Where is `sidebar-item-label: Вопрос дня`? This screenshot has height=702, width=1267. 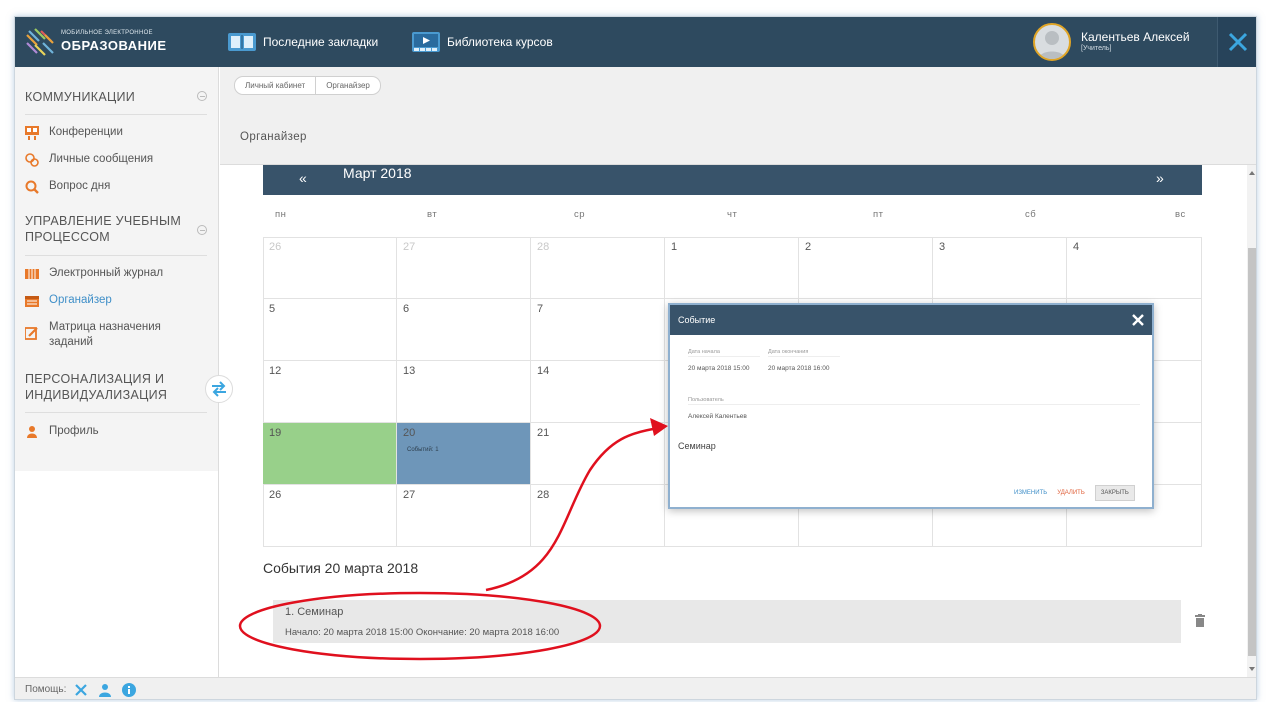
sidebar-item-label: Вопрос дня is located at coordinates (80, 186).